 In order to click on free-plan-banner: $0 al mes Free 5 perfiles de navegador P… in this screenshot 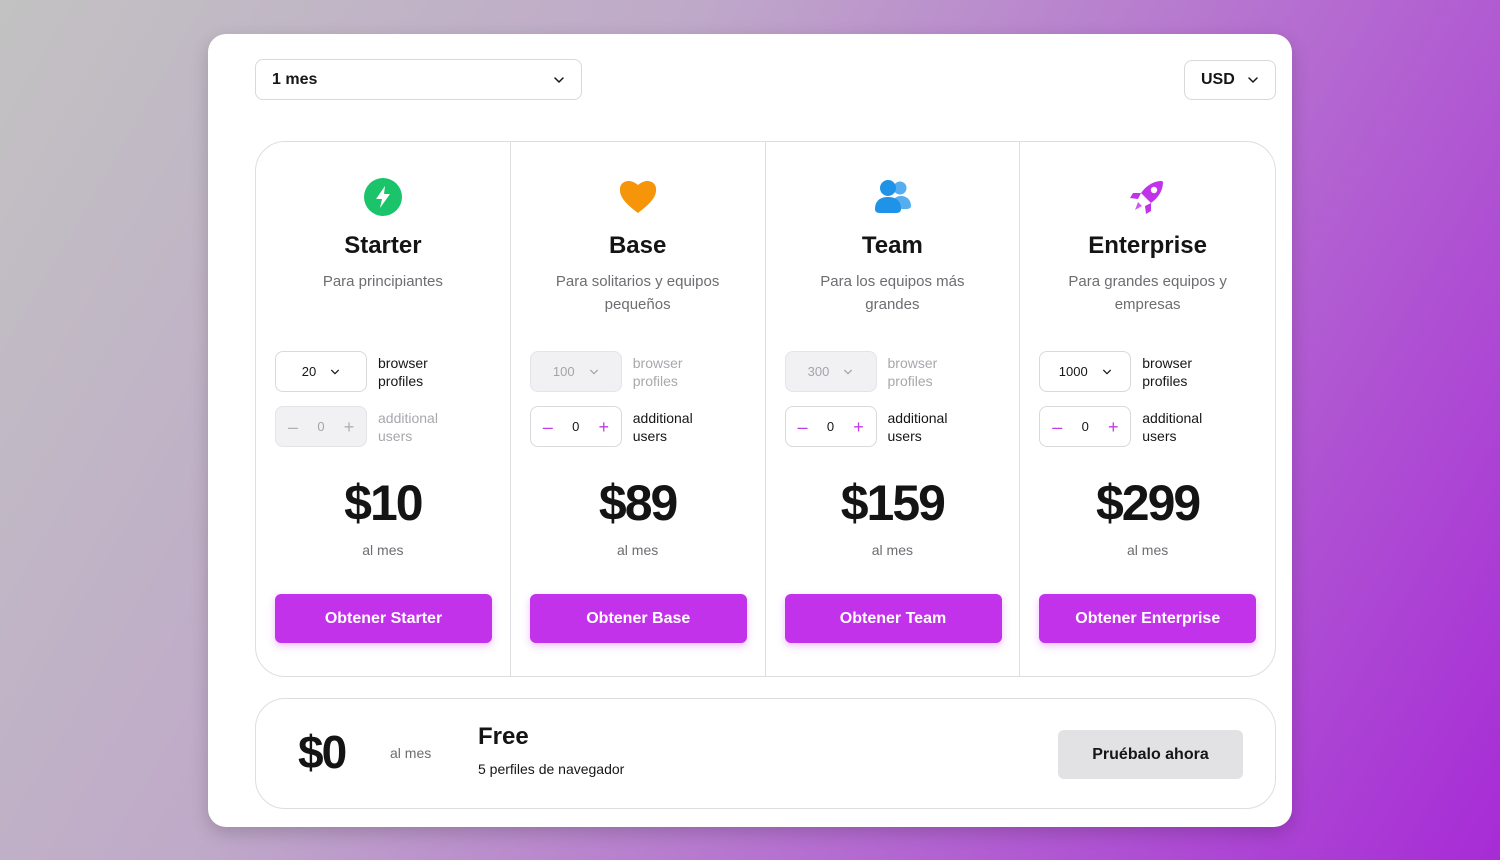, I will do `click(765, 753)`.